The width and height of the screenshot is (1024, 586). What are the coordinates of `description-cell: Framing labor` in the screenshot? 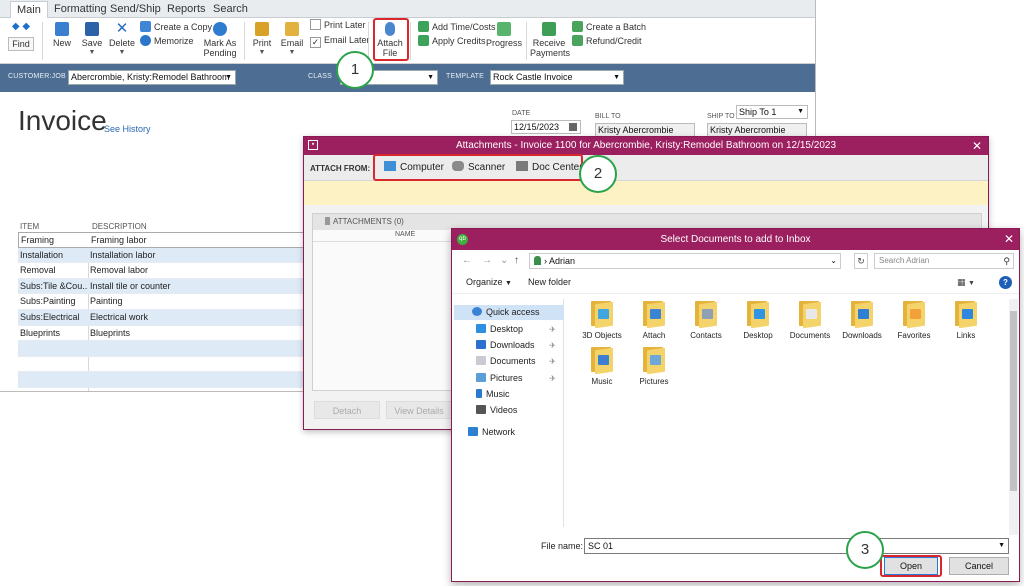 It's located at (196, 240).